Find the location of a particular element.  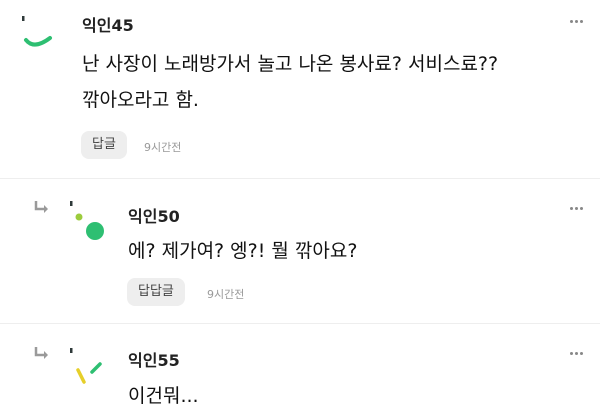

comment-body-line: 깎아오라고 함. is located at coordinates (140, 100).